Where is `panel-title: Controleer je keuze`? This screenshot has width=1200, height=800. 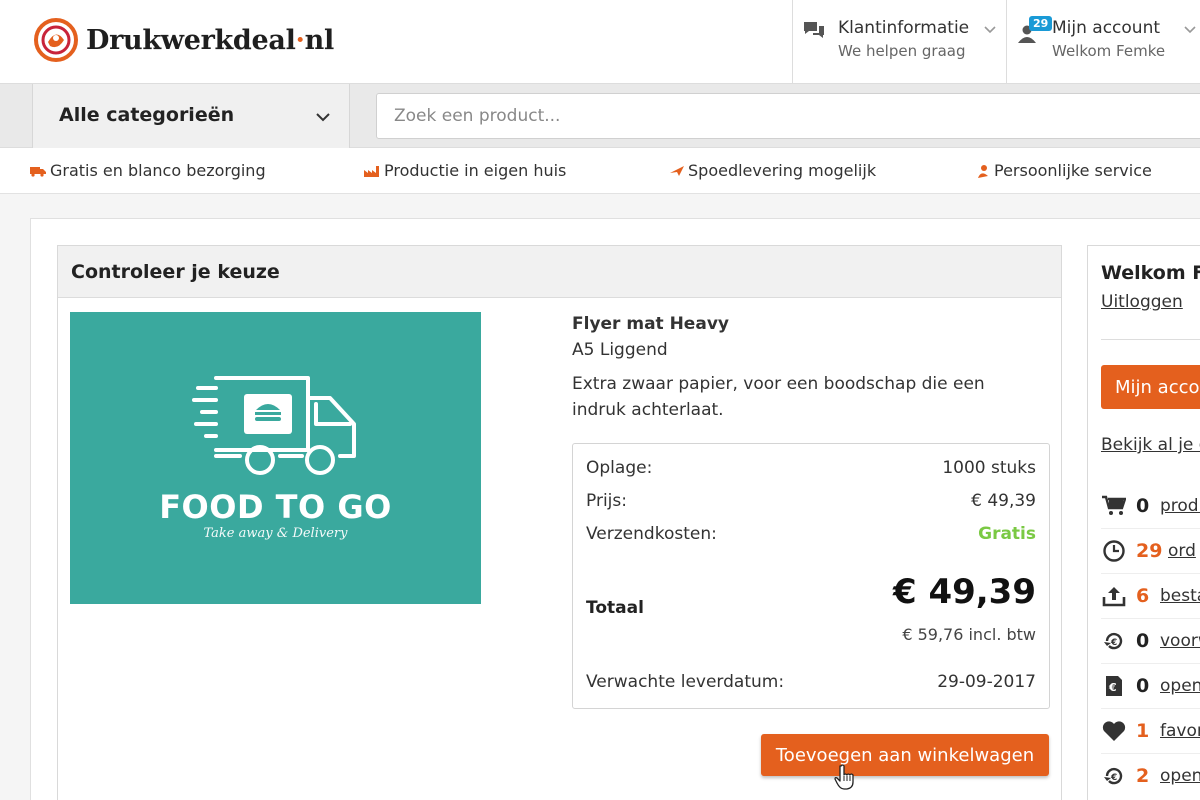
panel-title: Controleer je keuze is located at coordinates (175, 272).